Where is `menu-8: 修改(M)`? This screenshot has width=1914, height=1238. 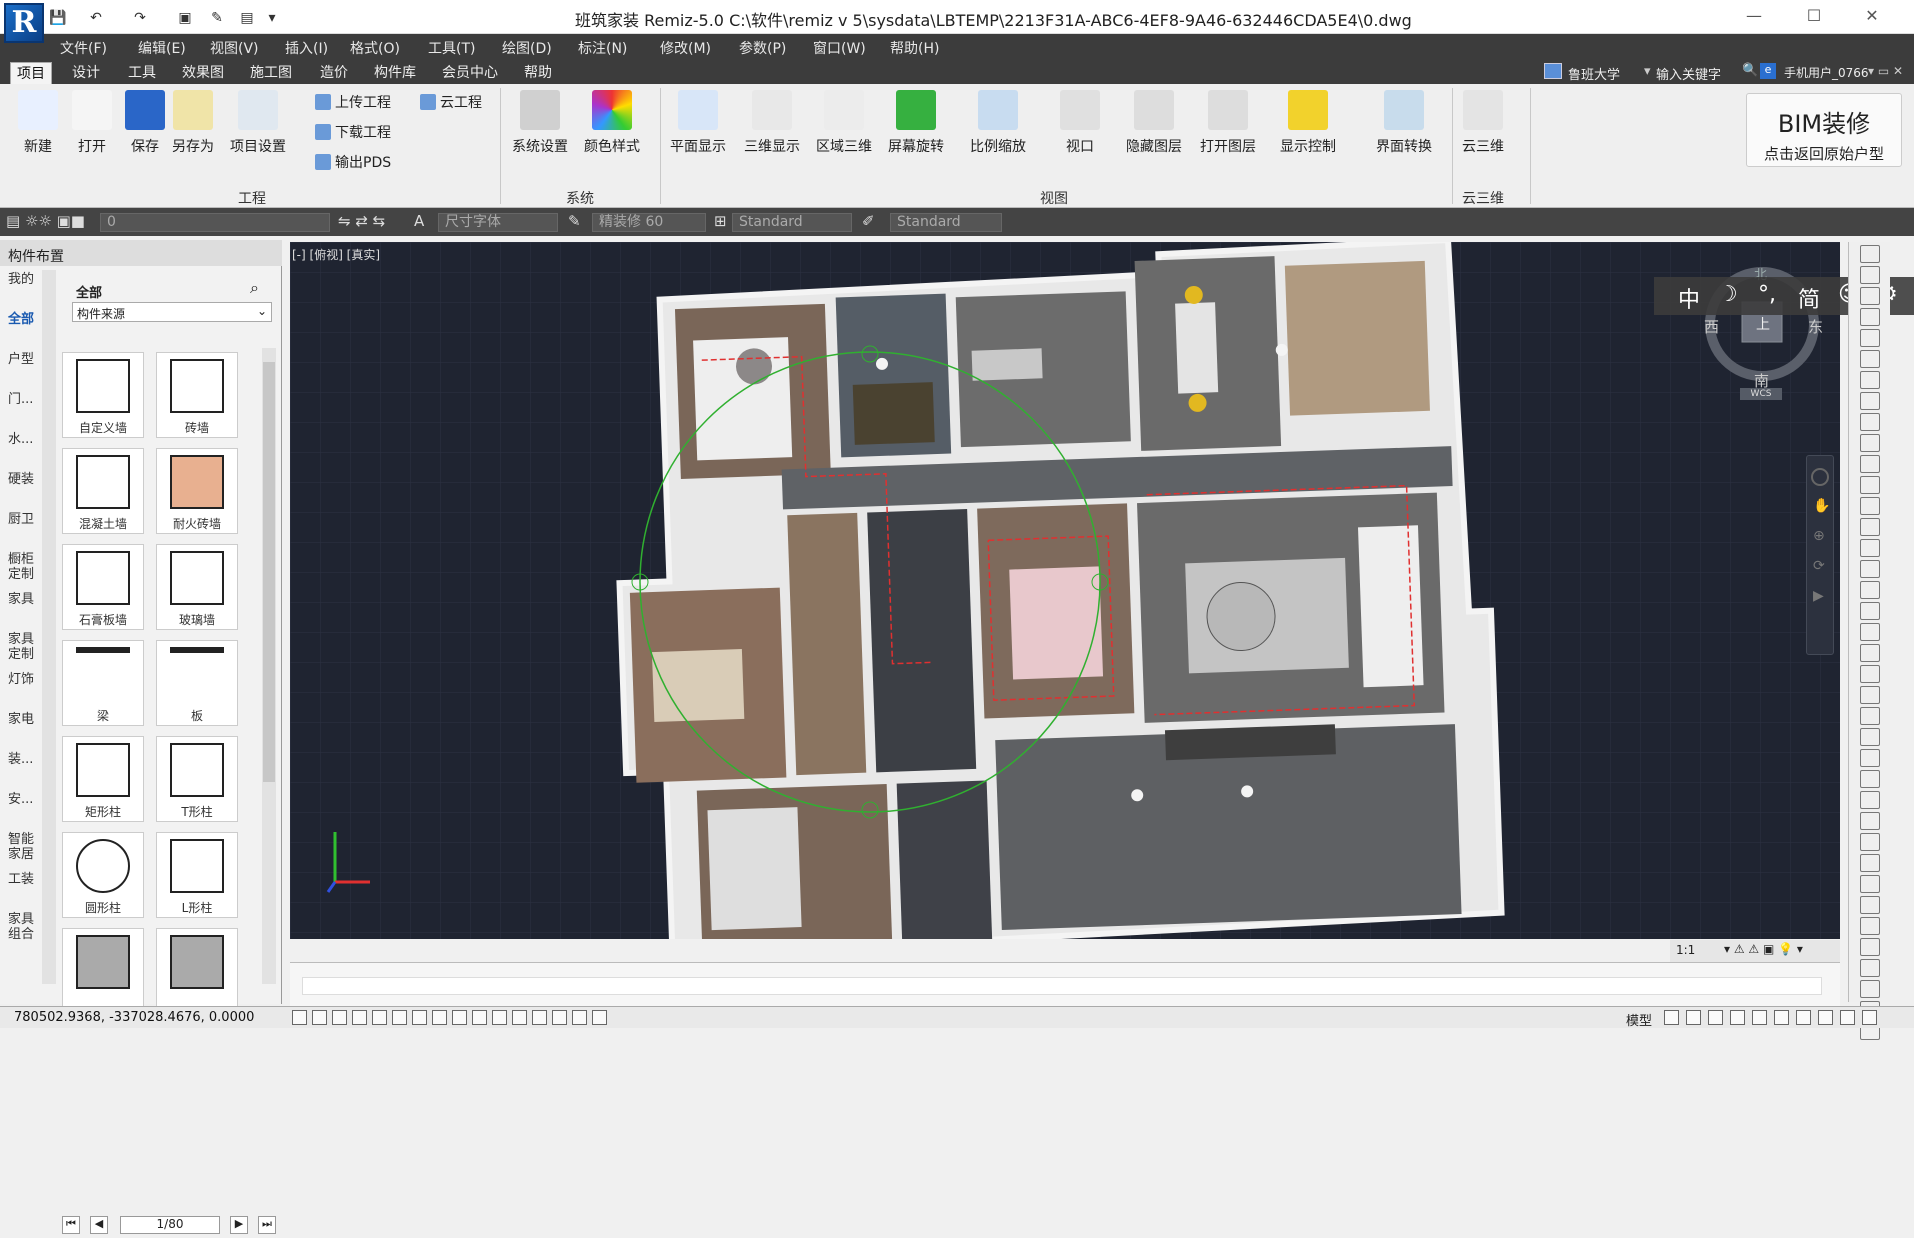 menu-8: 修改(M) is located at coordinates (685, 48).